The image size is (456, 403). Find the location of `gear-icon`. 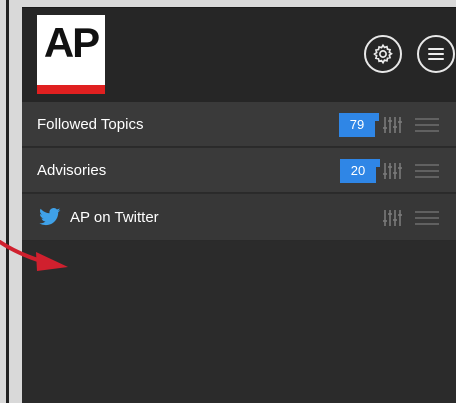

gear-icon is located at coordinates (383, 54).